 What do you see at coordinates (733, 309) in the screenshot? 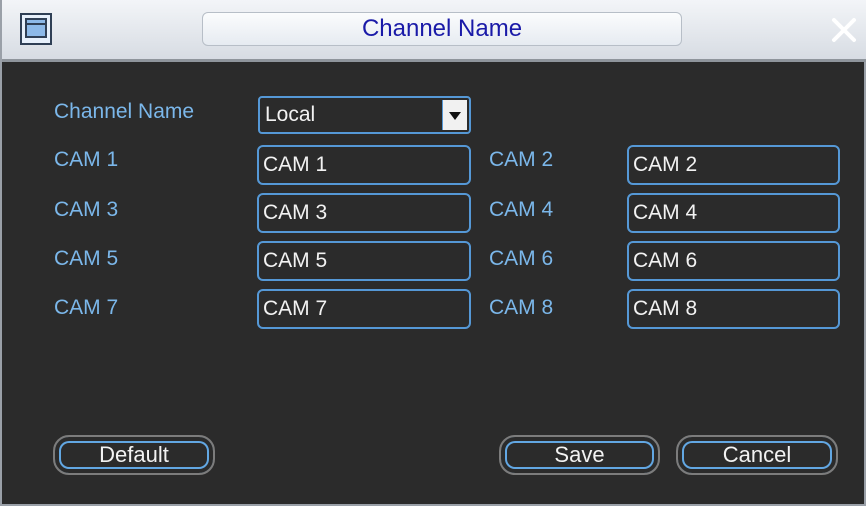
I see `cam8-name-field: CAM 8` at bounding box center [733, 309].